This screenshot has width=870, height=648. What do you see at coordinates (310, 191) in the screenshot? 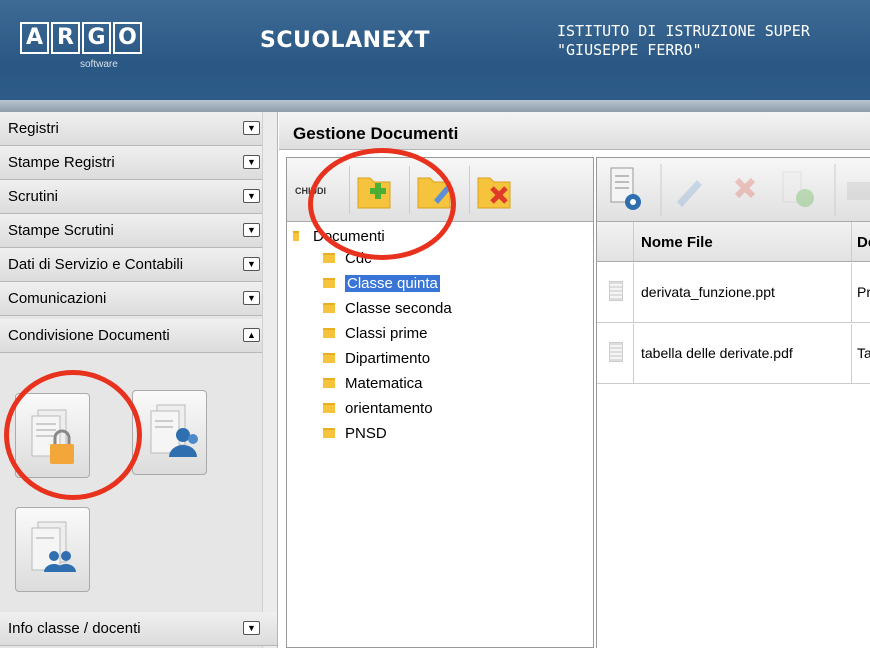
I see `close-button: CHIUDI` at bounding box center [310, 191].